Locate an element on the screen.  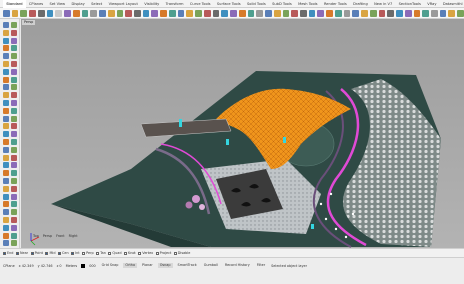
menu-tab-drafting: Drafting is located at coordinates (360, 4).